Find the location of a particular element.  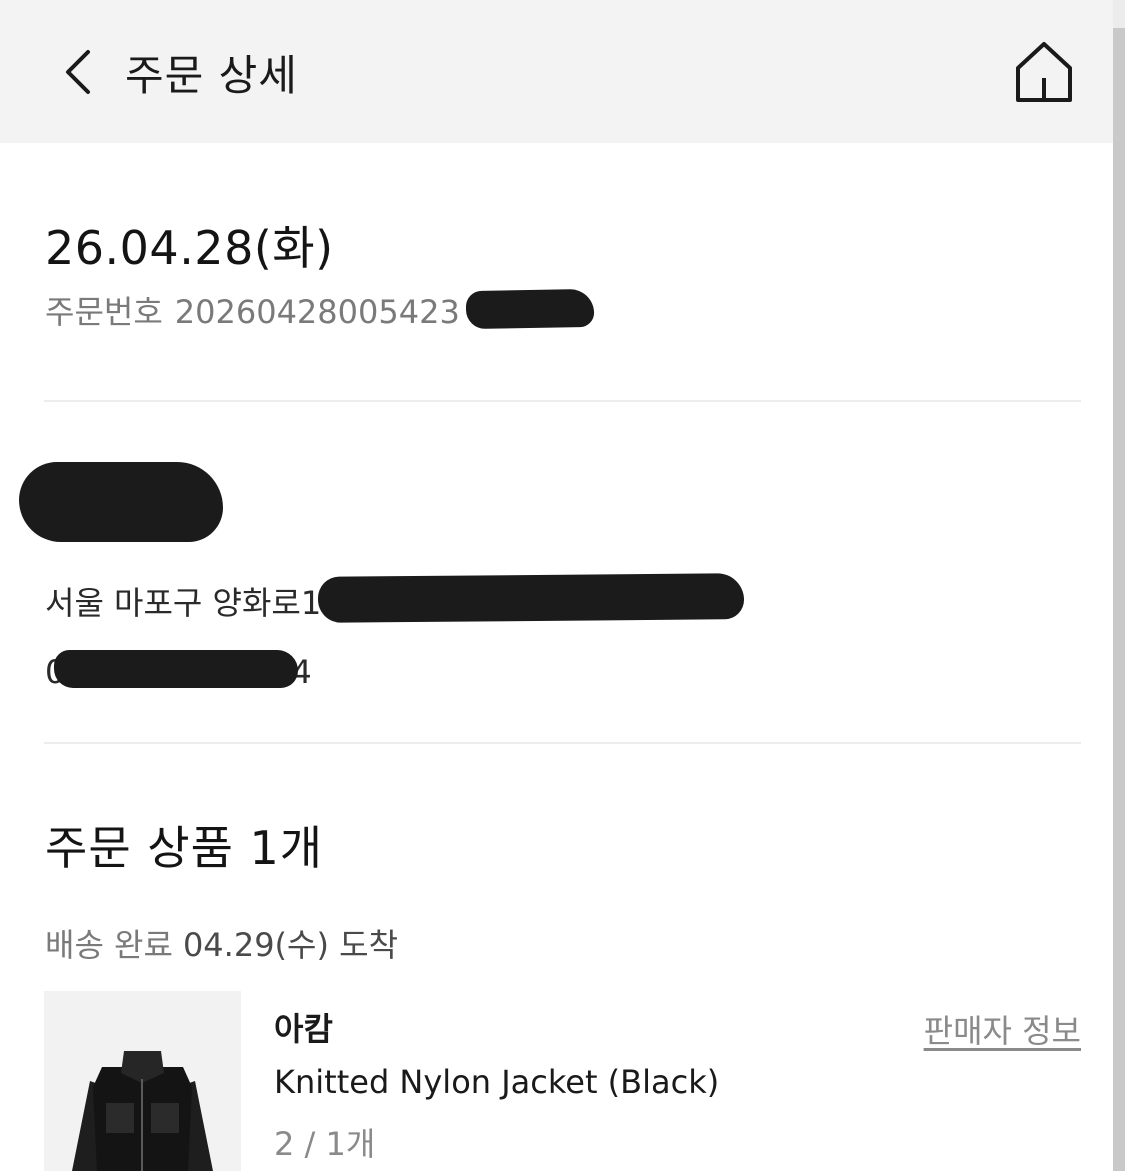

seller-info-link: 판매자 정보 is located at coordinates (1002, 1029).